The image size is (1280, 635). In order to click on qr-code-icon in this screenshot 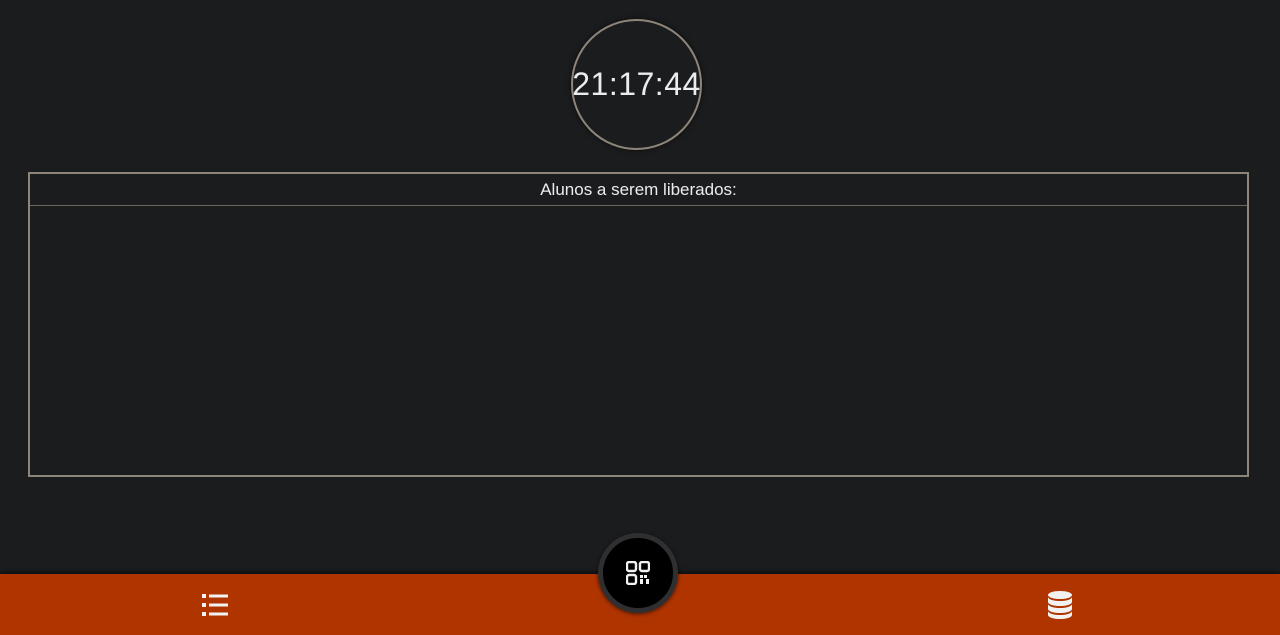, I will do `click(638, 573)`.